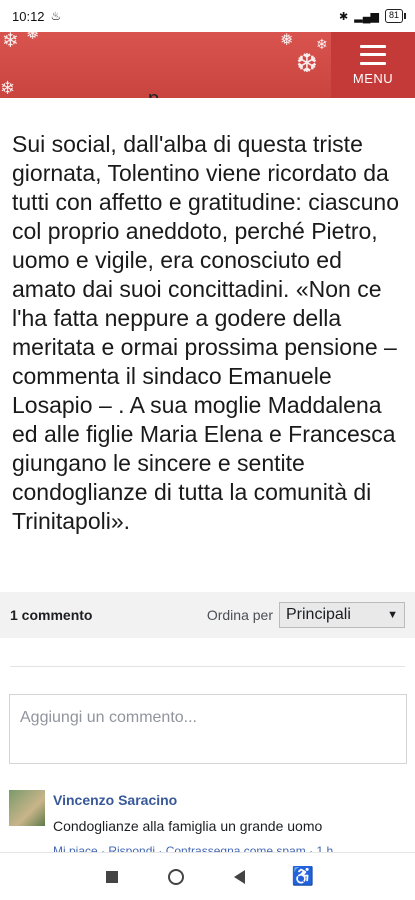 This screenshot has height=900, width=415. What do you see at coordinates (395, 16) in the screenshot?
I see `battery-icon: 81` at bounding box center [395, 16].